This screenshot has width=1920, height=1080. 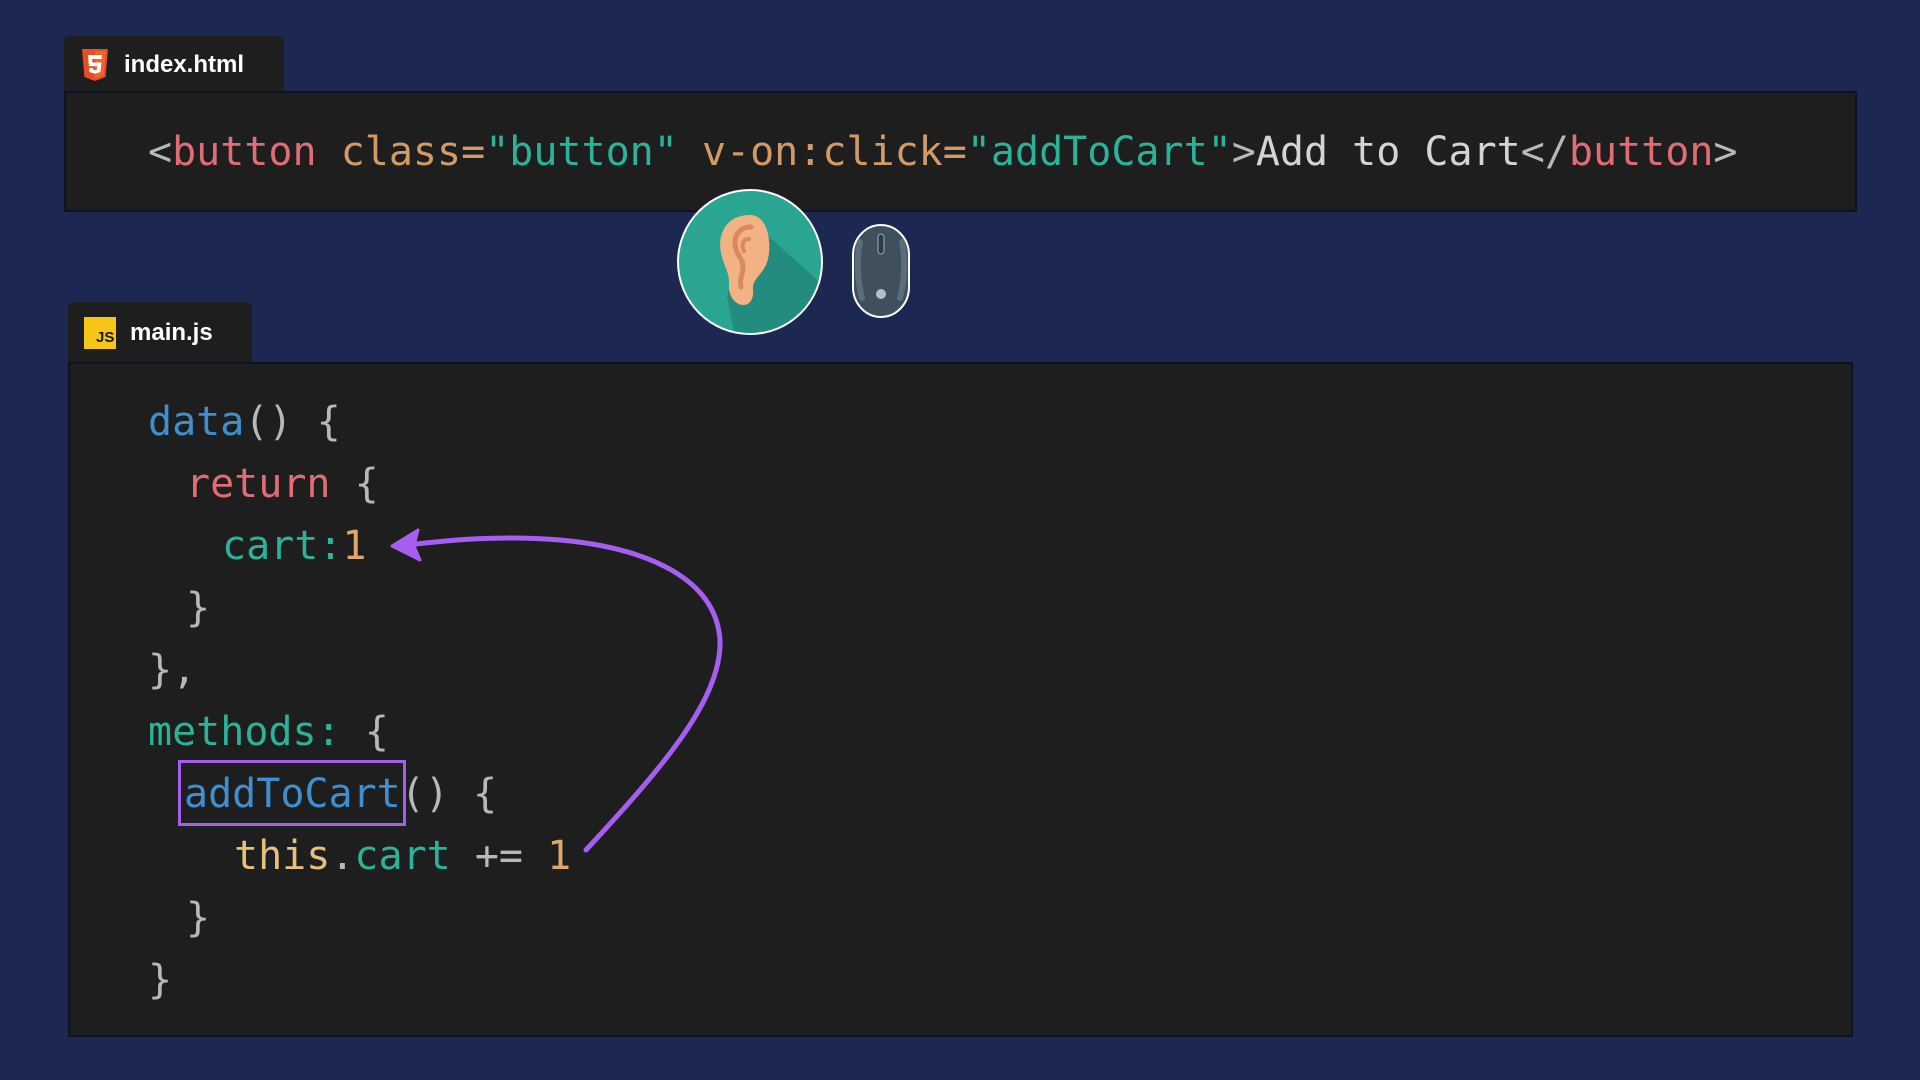 I want to click on code-line-5: },, so click(x=172, y=670).